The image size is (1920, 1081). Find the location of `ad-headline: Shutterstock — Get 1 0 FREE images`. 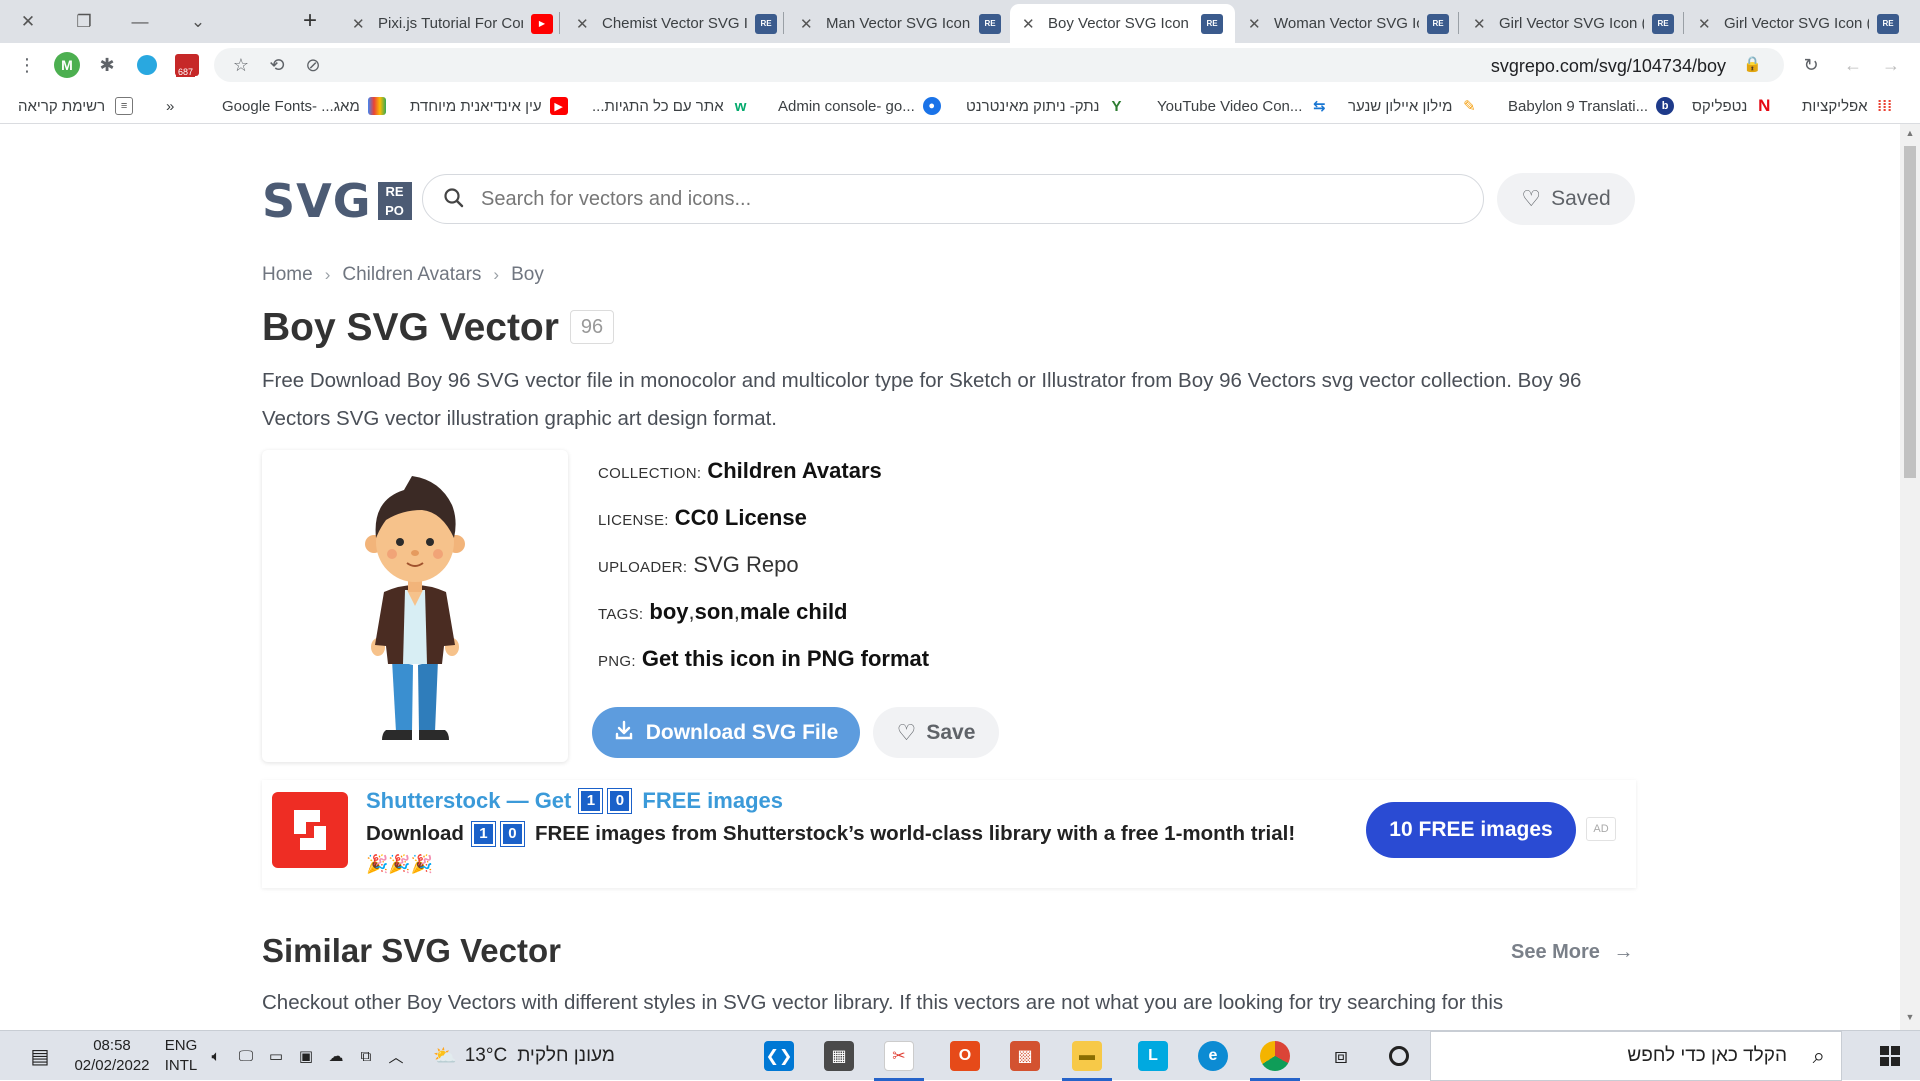

ad-headline: Shutterstock — Get 1 0 FREE images is located at coordinates (574, 801).